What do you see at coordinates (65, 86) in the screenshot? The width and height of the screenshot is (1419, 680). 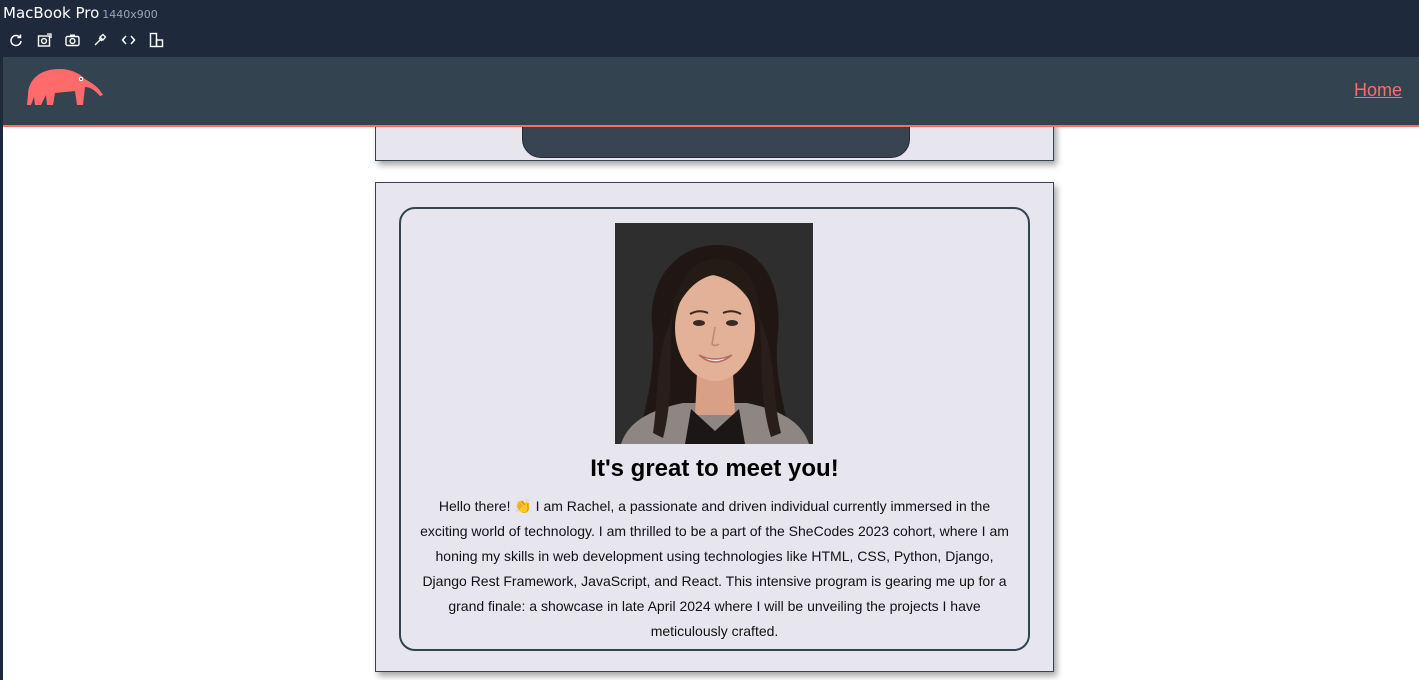 I see `anteater-logo-icon` at bounding box center [65, 86].